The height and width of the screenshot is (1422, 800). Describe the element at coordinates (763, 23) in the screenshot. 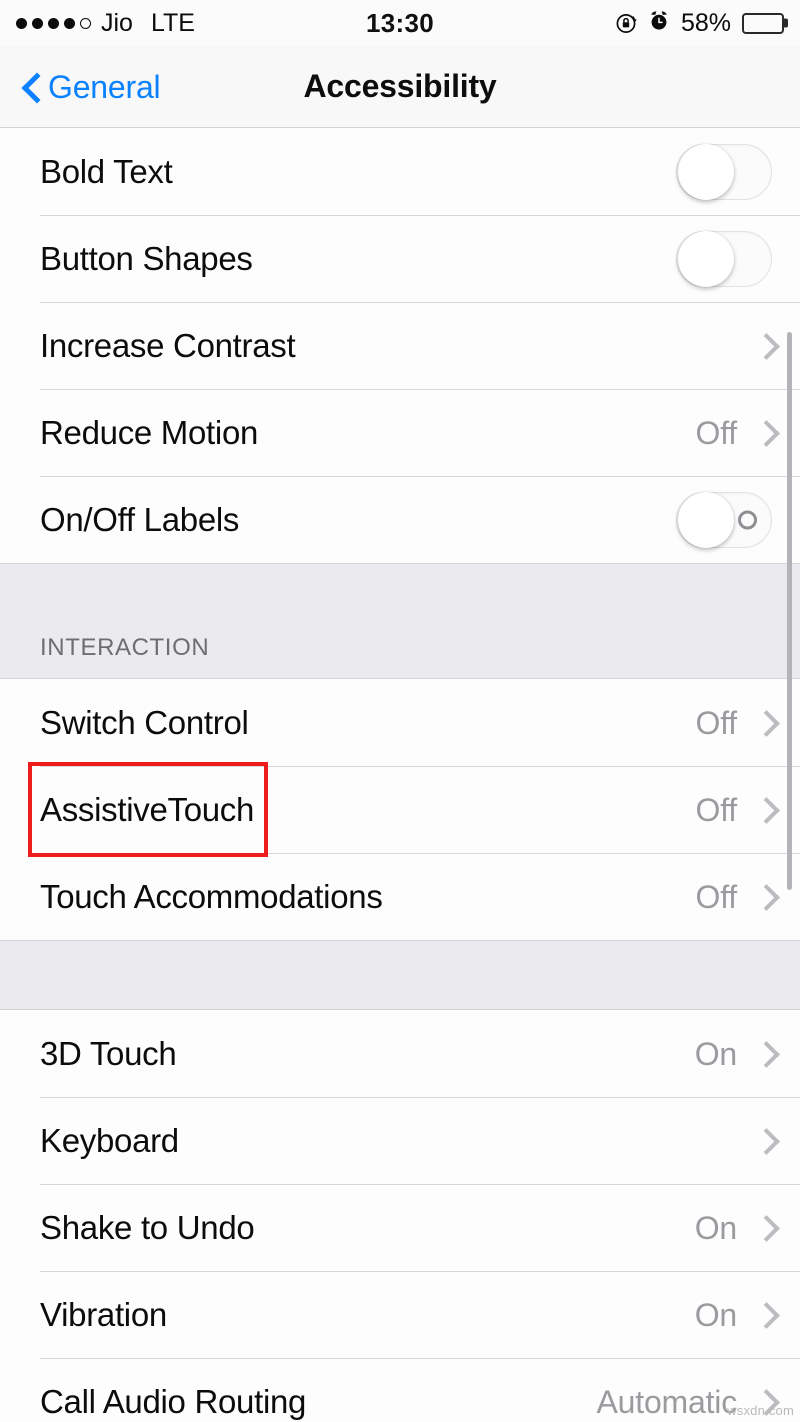

I see `battery-icon` at that location.